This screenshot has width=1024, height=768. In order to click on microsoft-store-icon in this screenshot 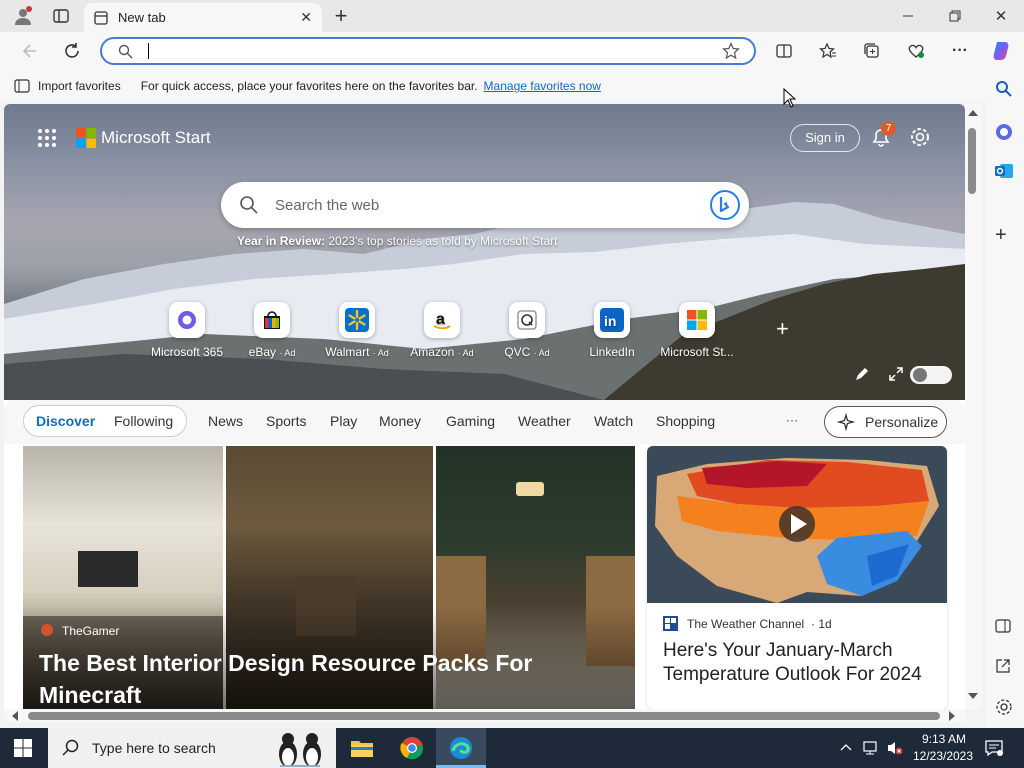, I will do `click(697, 320)`.